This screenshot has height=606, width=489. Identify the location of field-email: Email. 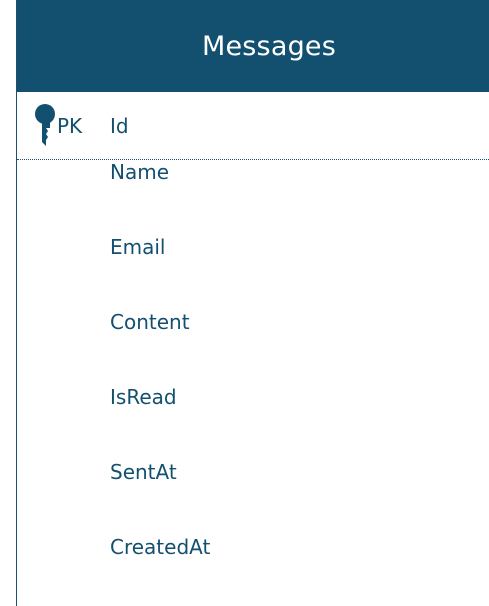
(138, 247).